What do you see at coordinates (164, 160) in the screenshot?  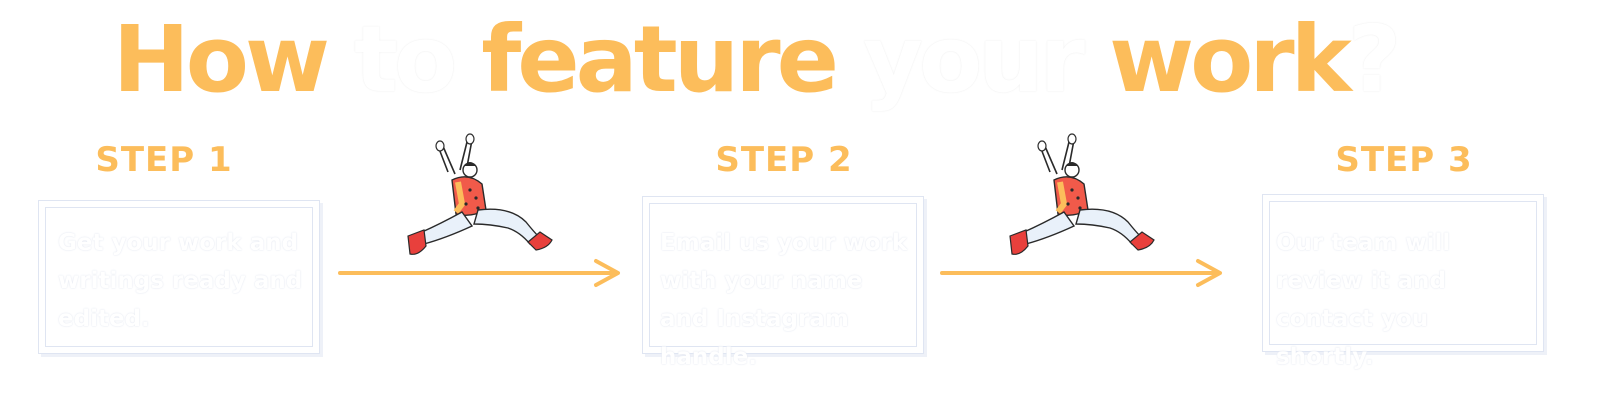 I see `step-1-heading: STEP 1` at bounding box center [164, 160].